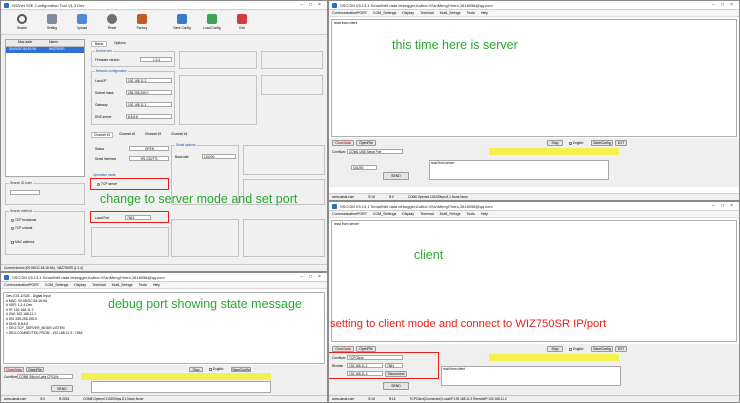  What do you see at coordinates (531, 376) in the screenshot?
I see `send-text-area: read from client` at bounding box center [531, 376].